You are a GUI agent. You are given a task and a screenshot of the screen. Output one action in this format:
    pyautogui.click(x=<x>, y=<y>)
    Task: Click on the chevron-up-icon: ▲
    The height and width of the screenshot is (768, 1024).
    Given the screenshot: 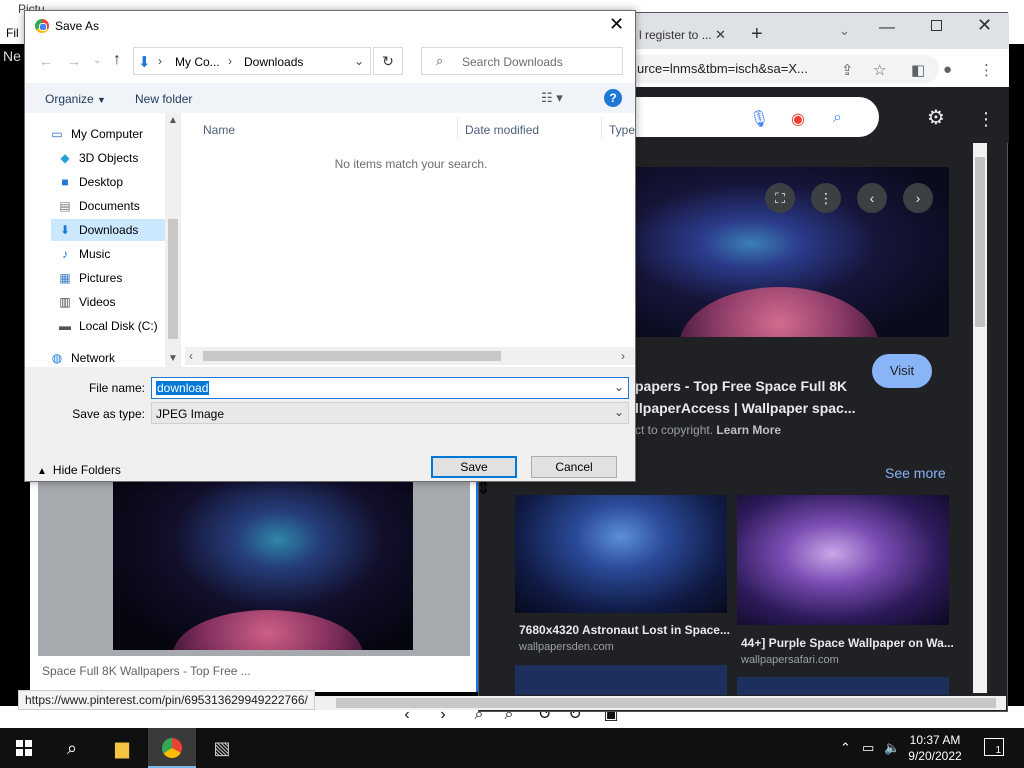 What is the action you would take?
    pyautogui.click(x=42, y=471)
    